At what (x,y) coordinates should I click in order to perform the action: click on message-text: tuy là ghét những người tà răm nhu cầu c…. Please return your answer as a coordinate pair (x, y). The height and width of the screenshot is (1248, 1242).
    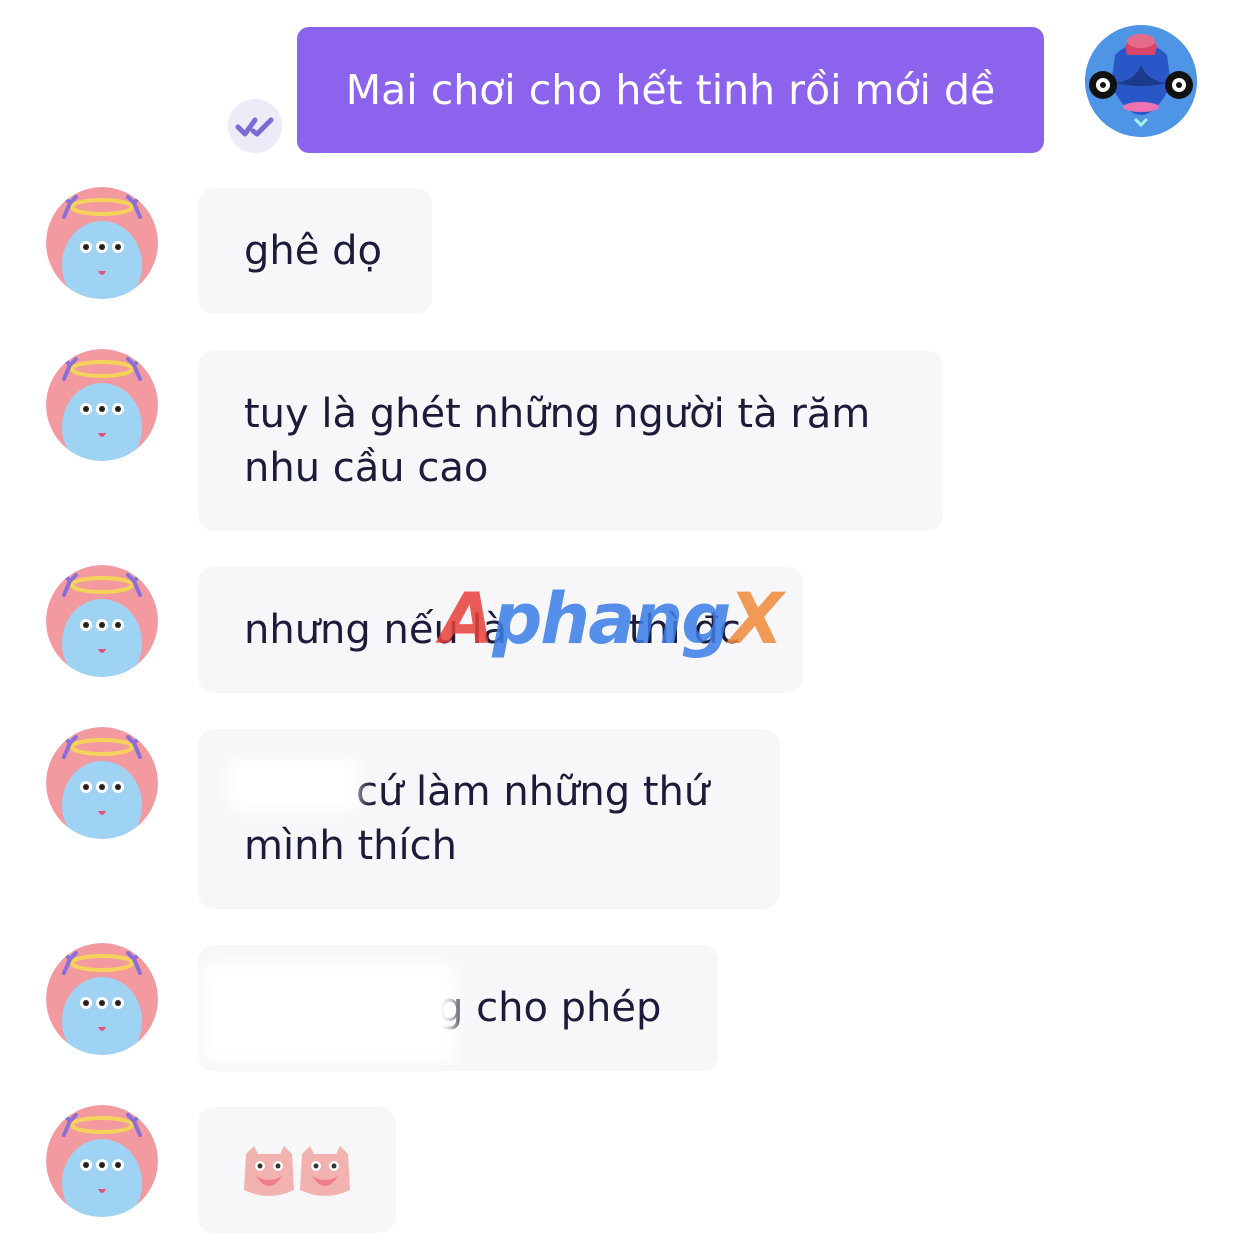
    Looking at the image, I should click on (557, 441).